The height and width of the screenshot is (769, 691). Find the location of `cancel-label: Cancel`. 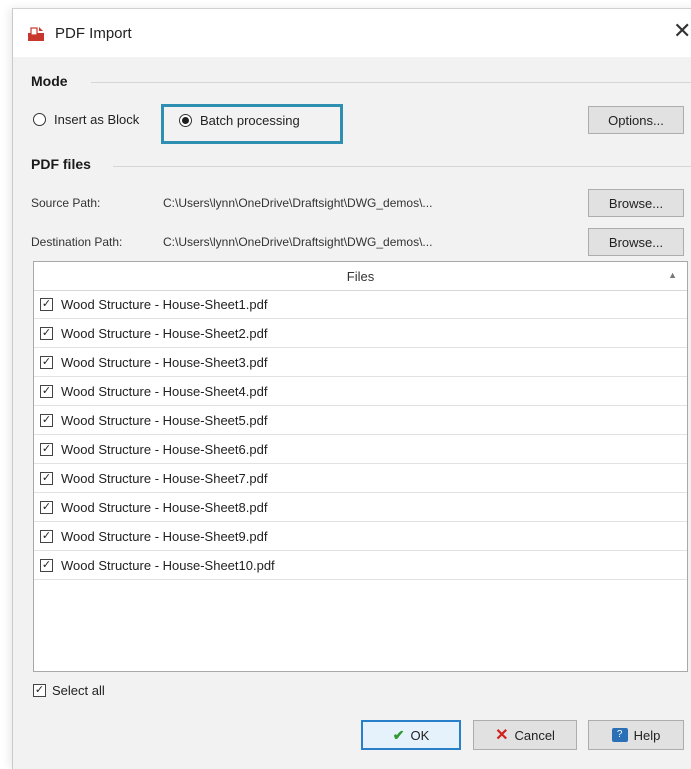

cancel-label: Cancel is located at coordinates (534, 735).